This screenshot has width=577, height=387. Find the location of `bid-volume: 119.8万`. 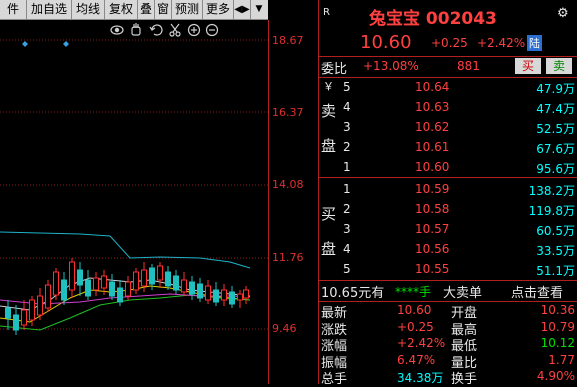

bid-volume: 119.8万 is located at coordinates (551, 211).